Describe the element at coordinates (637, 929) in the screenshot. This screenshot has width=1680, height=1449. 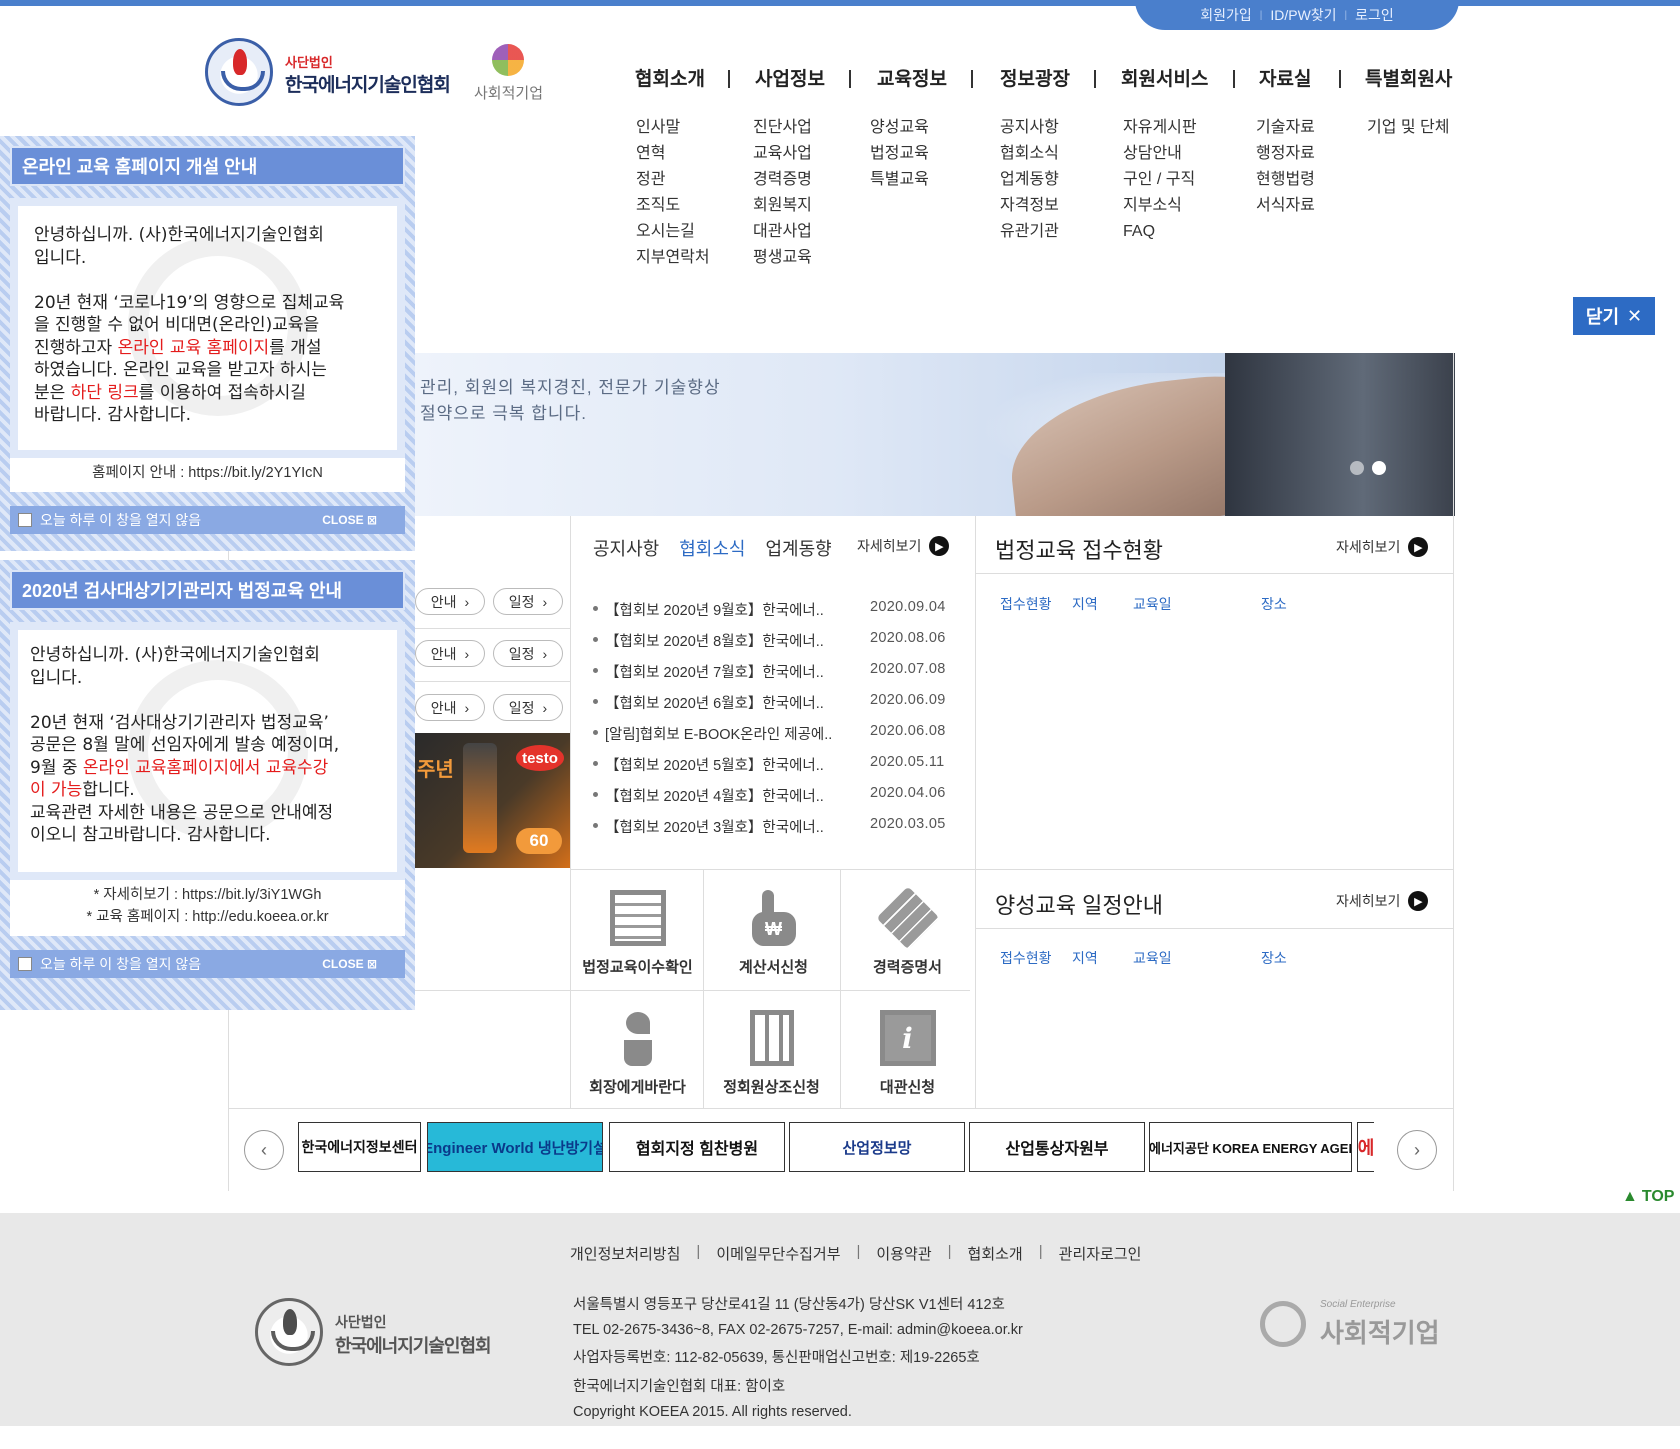
I see `quick-legal-edu-check: 법정교육이수확인` at that location.